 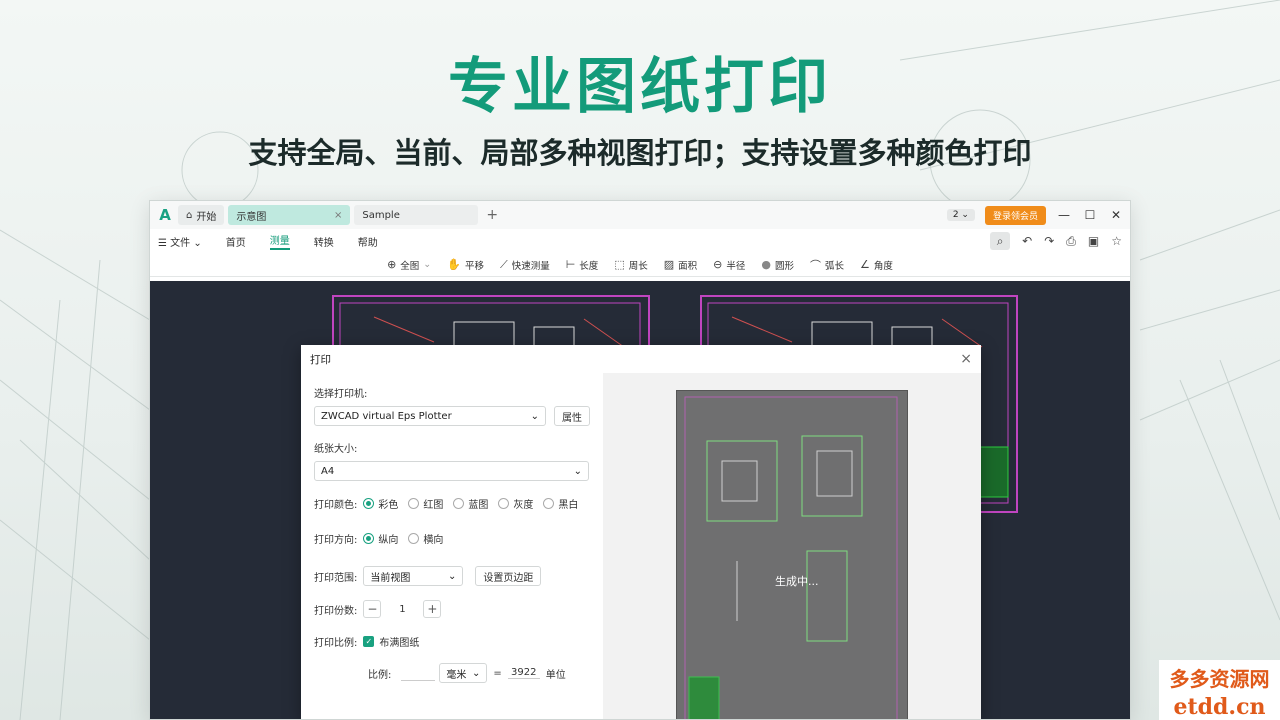 I want to click on app-logo-icon: A, so click(x=165, y=215).